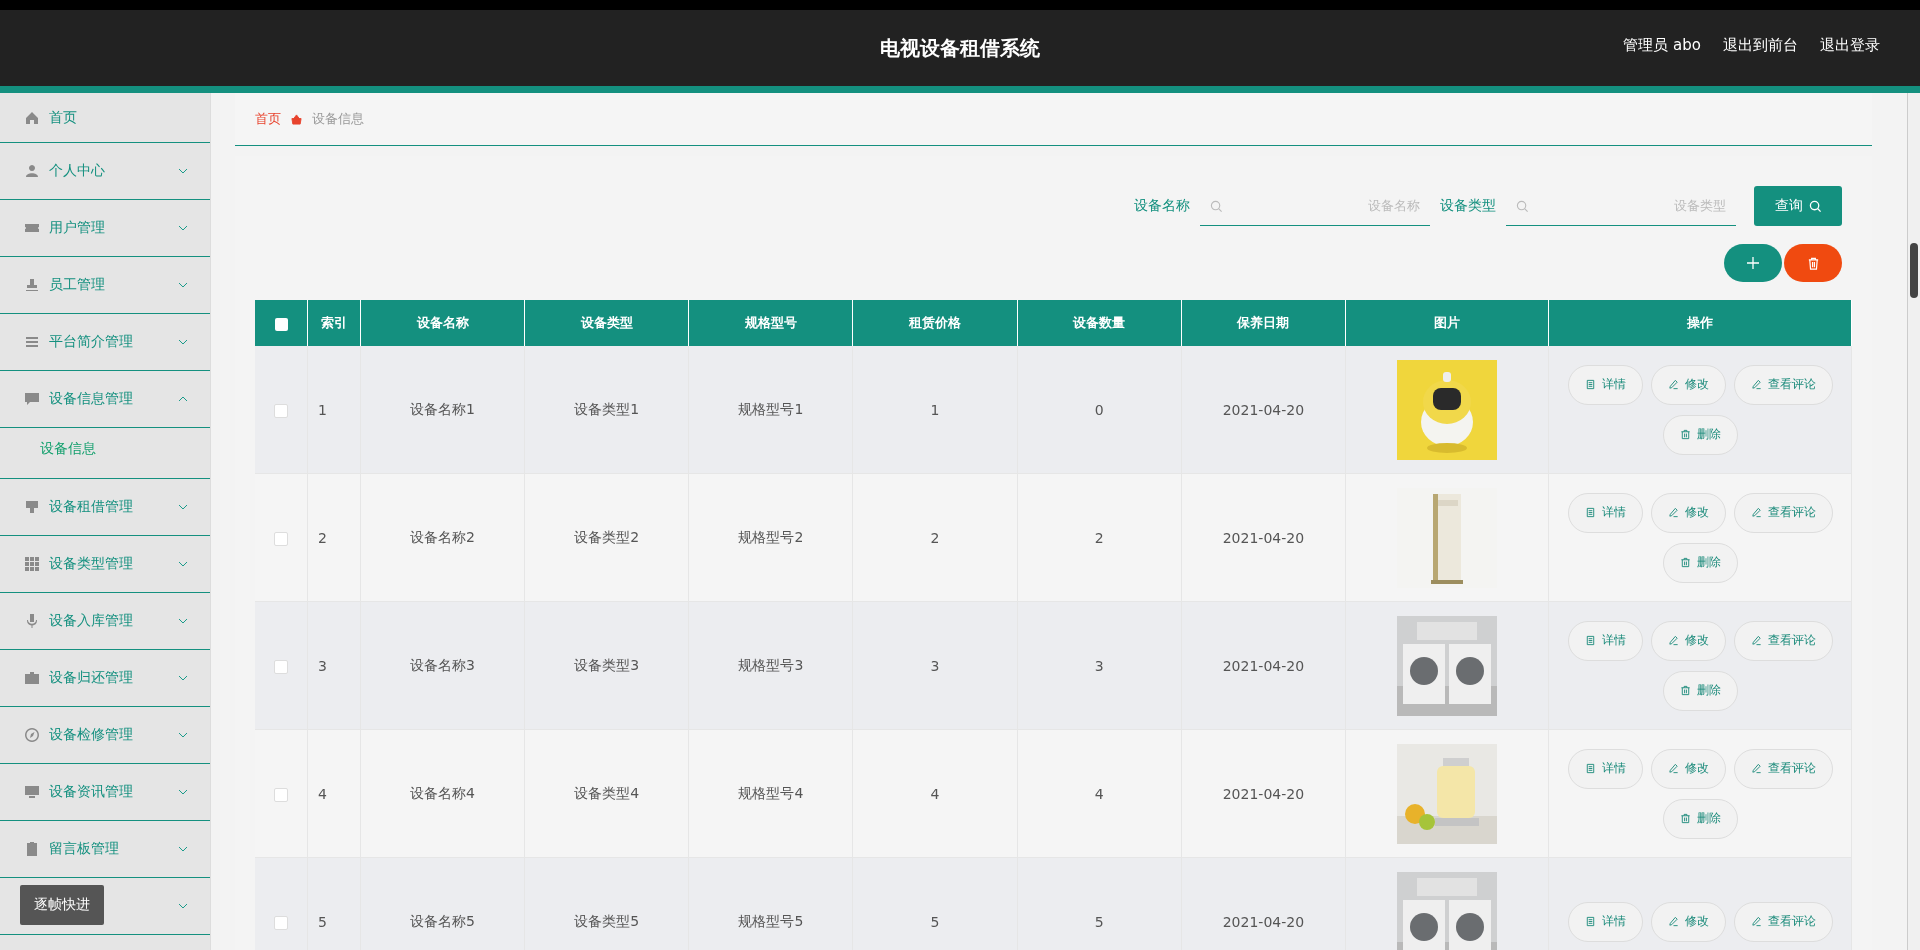 This screenshot has width=1920, height=950. Describe the element at coordinates (105, 285) in the screenshot. I see `sidebar-item: 员工管理` at that location.